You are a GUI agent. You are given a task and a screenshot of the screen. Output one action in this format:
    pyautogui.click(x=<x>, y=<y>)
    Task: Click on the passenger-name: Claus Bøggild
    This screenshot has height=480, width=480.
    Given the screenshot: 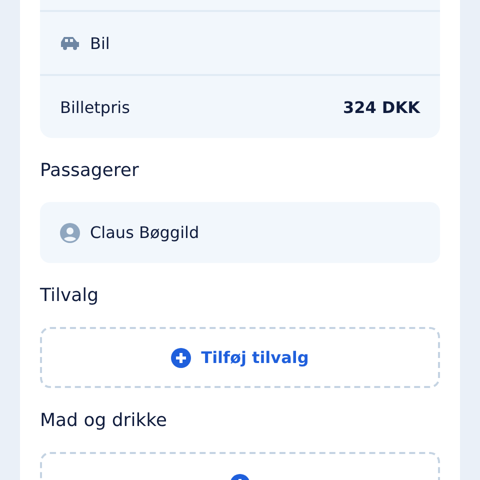 What is the action you would take?
    pyautogui.click(x=145, y=232)
    